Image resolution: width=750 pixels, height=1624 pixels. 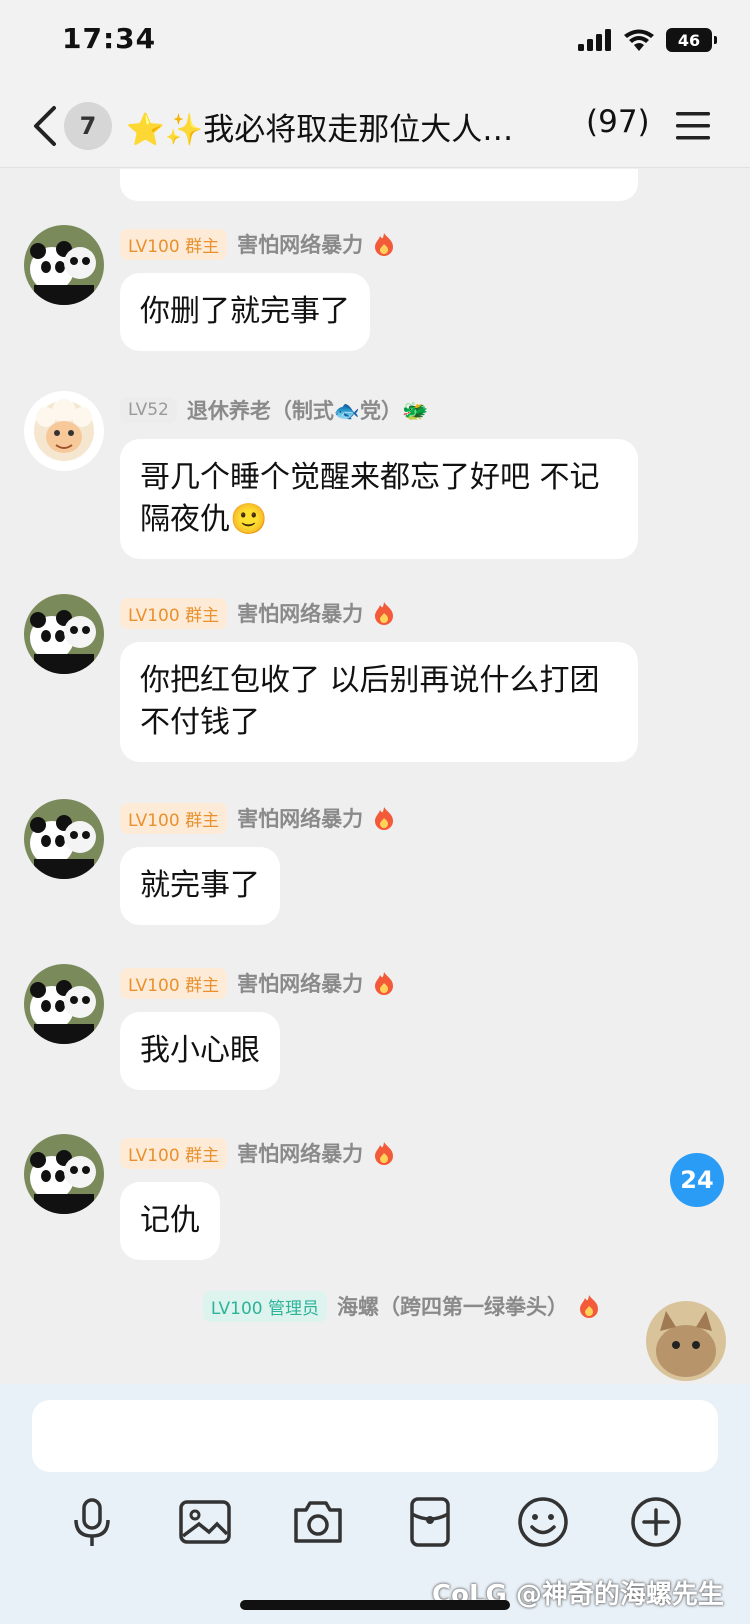 I want to click on input-toolbar, so click(x=375, y=1529).